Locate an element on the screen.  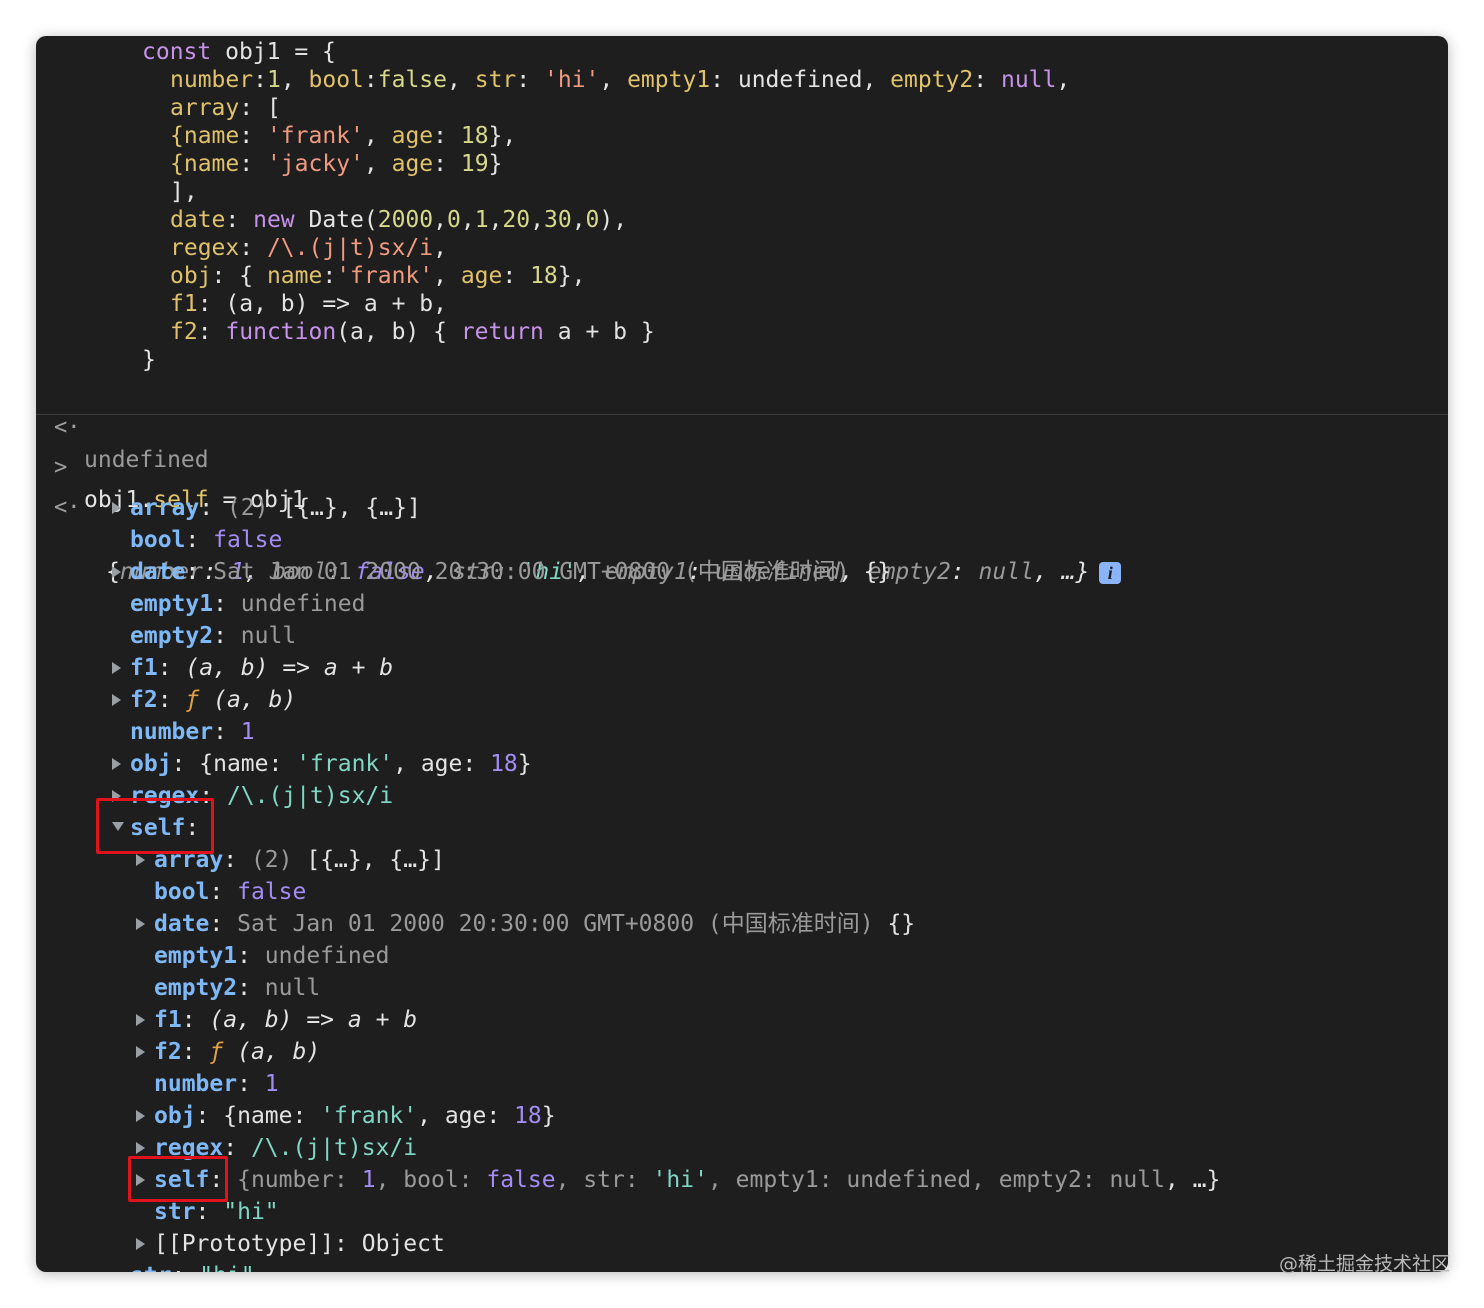
code-token: function is located at coordinates (281, 332).